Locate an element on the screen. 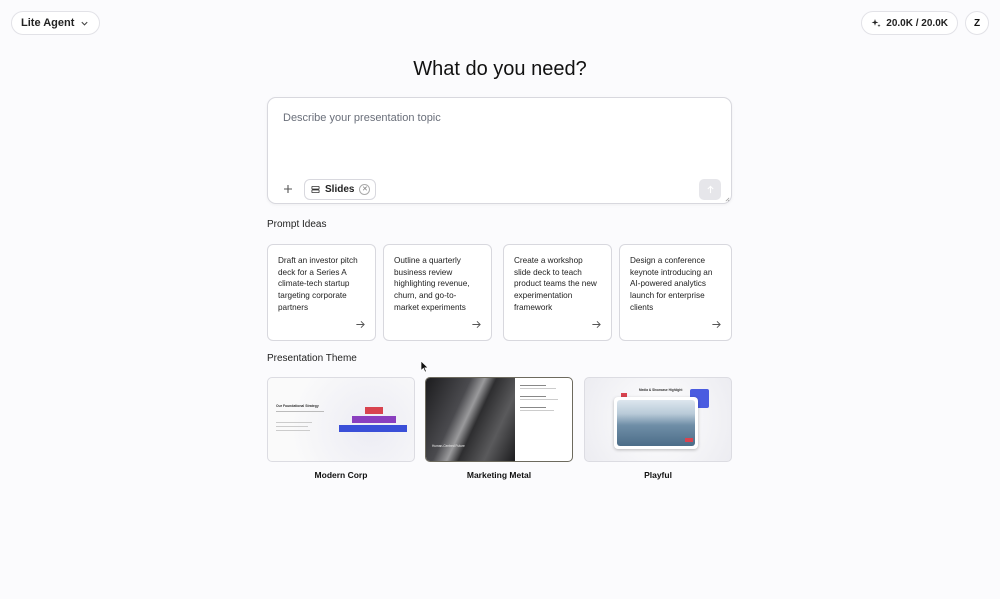  add-attachment-button is located at coordinates (288, 189).